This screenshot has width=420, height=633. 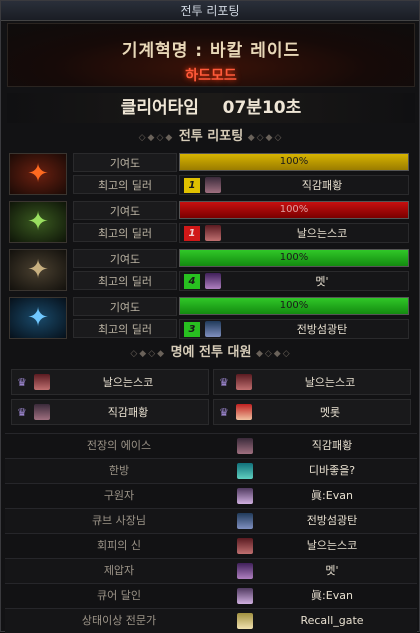 What do you see at coordinates (294, 185) in the screenshot?
I see `best-dealer: 1 직감패황` at bounding box center [294, 185].